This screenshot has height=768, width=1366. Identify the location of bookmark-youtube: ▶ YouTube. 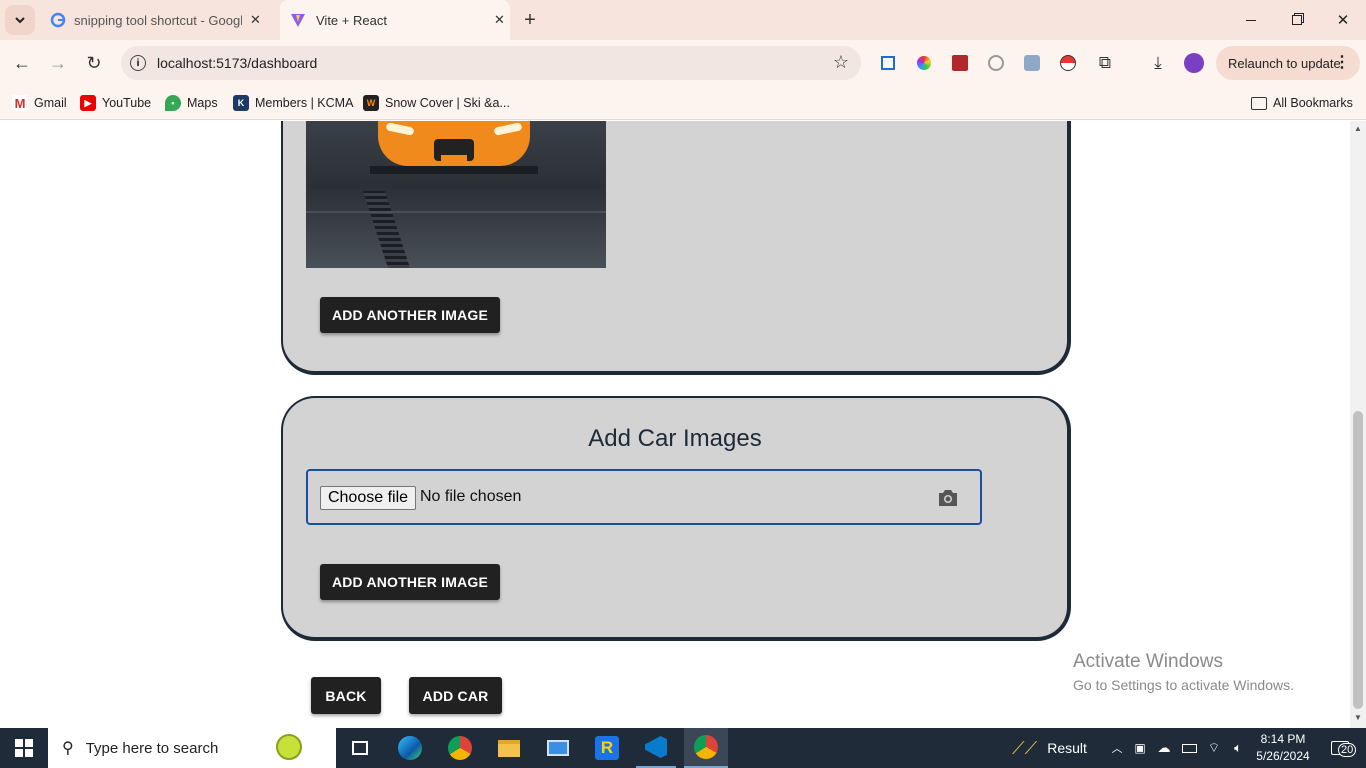
(115, 103).